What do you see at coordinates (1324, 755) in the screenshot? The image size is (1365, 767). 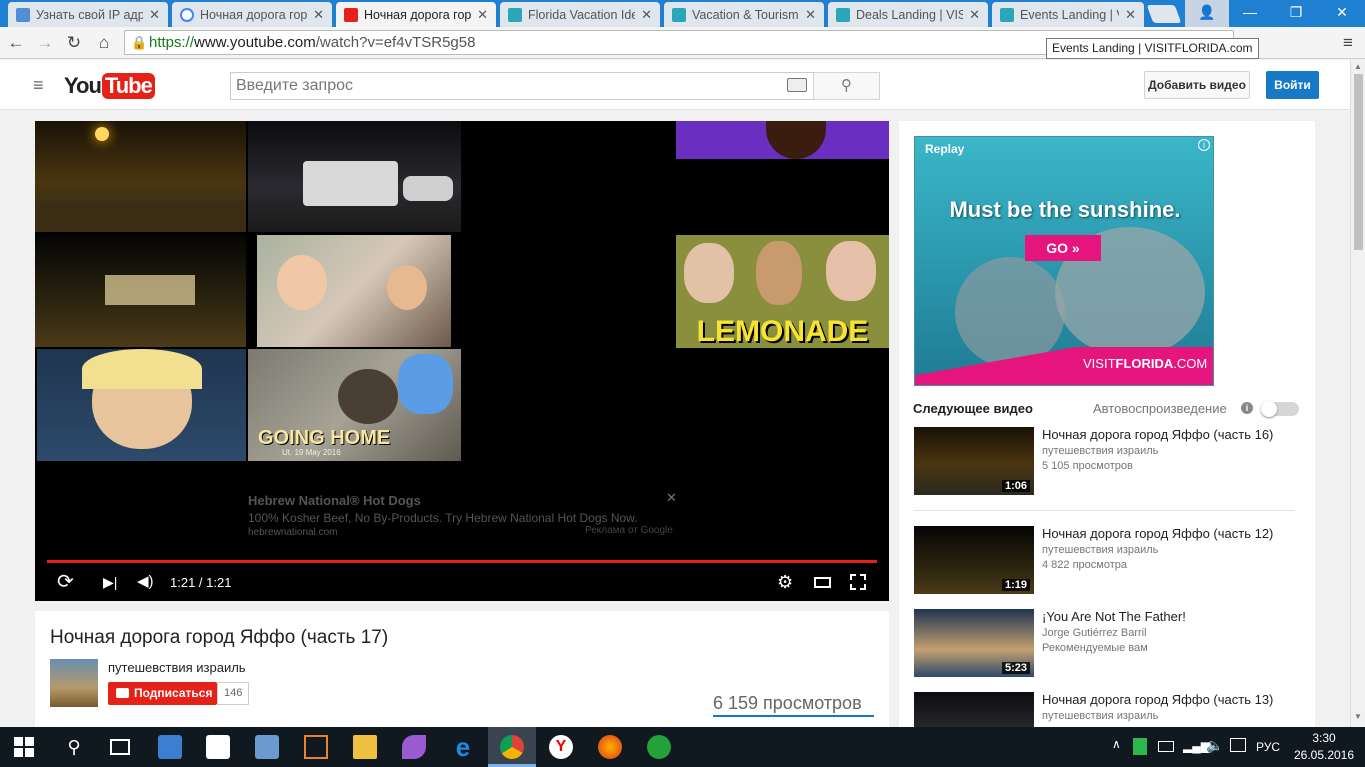 I see `clock-date: 26.05.2016` at bounding box center [1324, 755].